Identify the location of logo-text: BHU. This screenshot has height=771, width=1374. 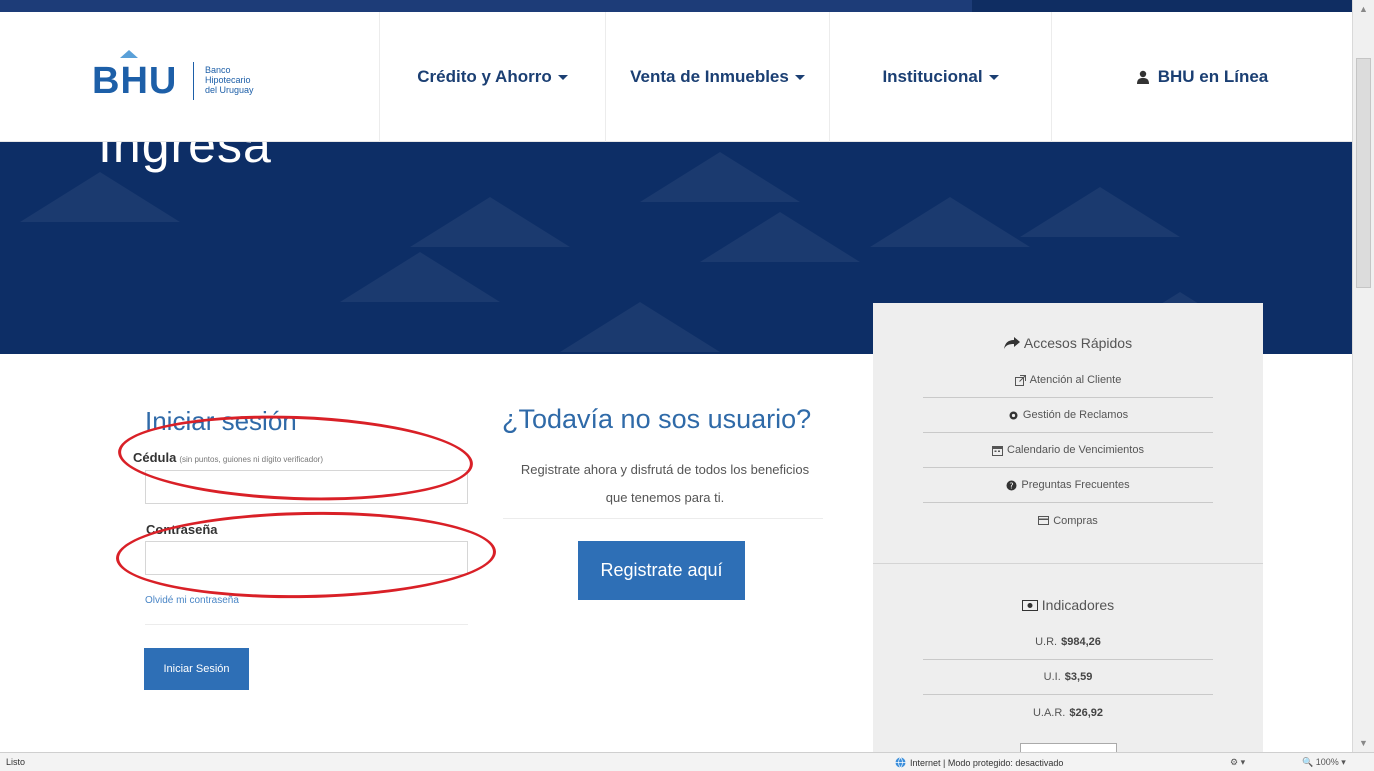
(135, 81).